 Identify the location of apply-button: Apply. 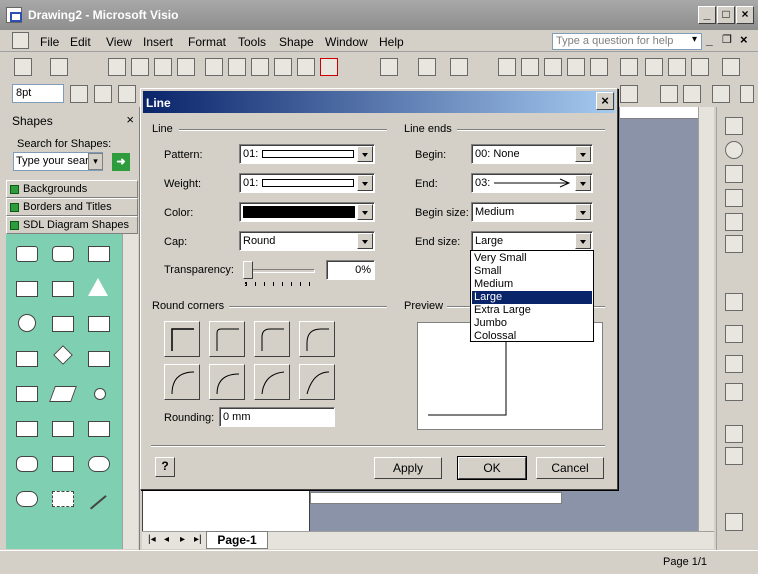
(408, 468).